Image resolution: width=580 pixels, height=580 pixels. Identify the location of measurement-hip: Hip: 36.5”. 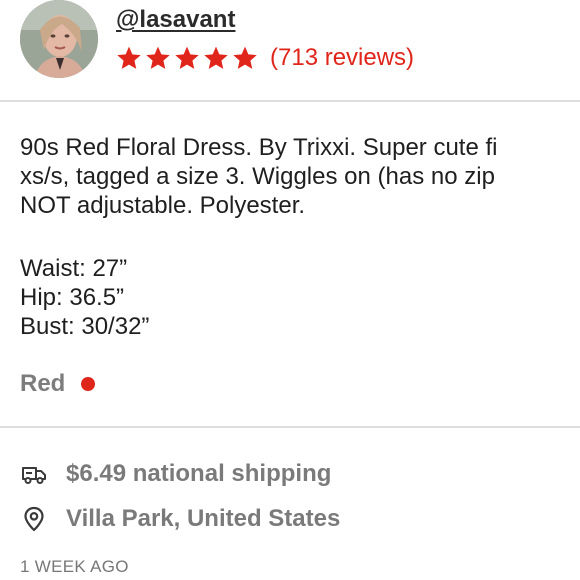
(72, 297).